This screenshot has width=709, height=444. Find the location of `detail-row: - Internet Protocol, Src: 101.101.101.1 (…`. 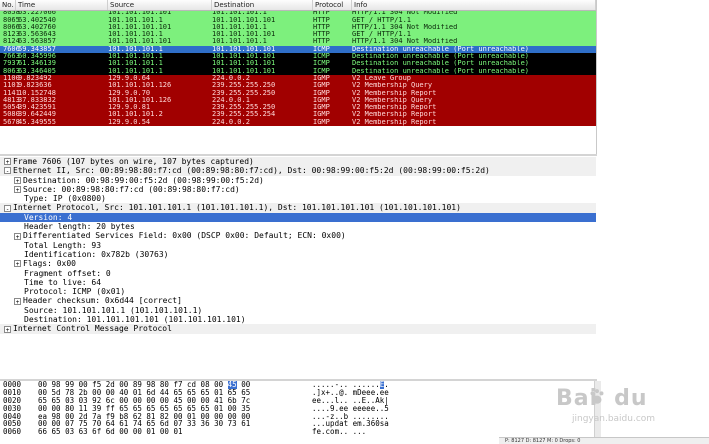

detail-row: - Internet Protocol, Src: 101.101.101.1 (… is located at coordinates (298, 208).